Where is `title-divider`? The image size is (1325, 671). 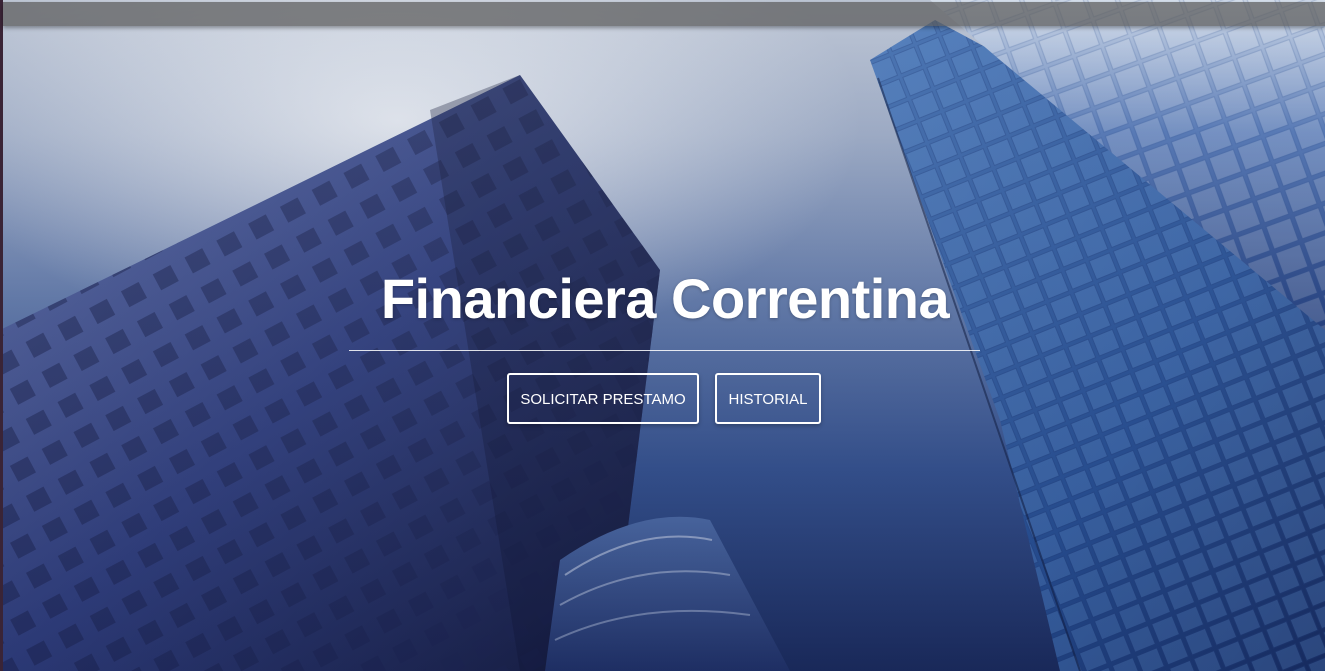 title-divider is located at coordinates (664, 350).